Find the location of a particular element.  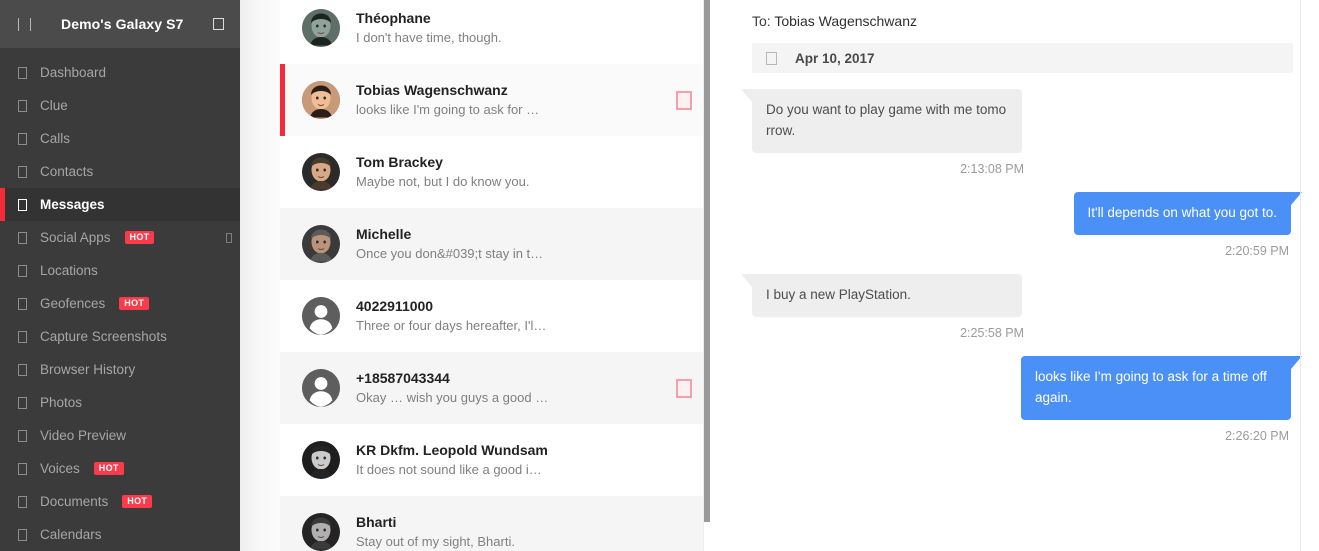

contacts-icon is located at coordinates (29, 171).